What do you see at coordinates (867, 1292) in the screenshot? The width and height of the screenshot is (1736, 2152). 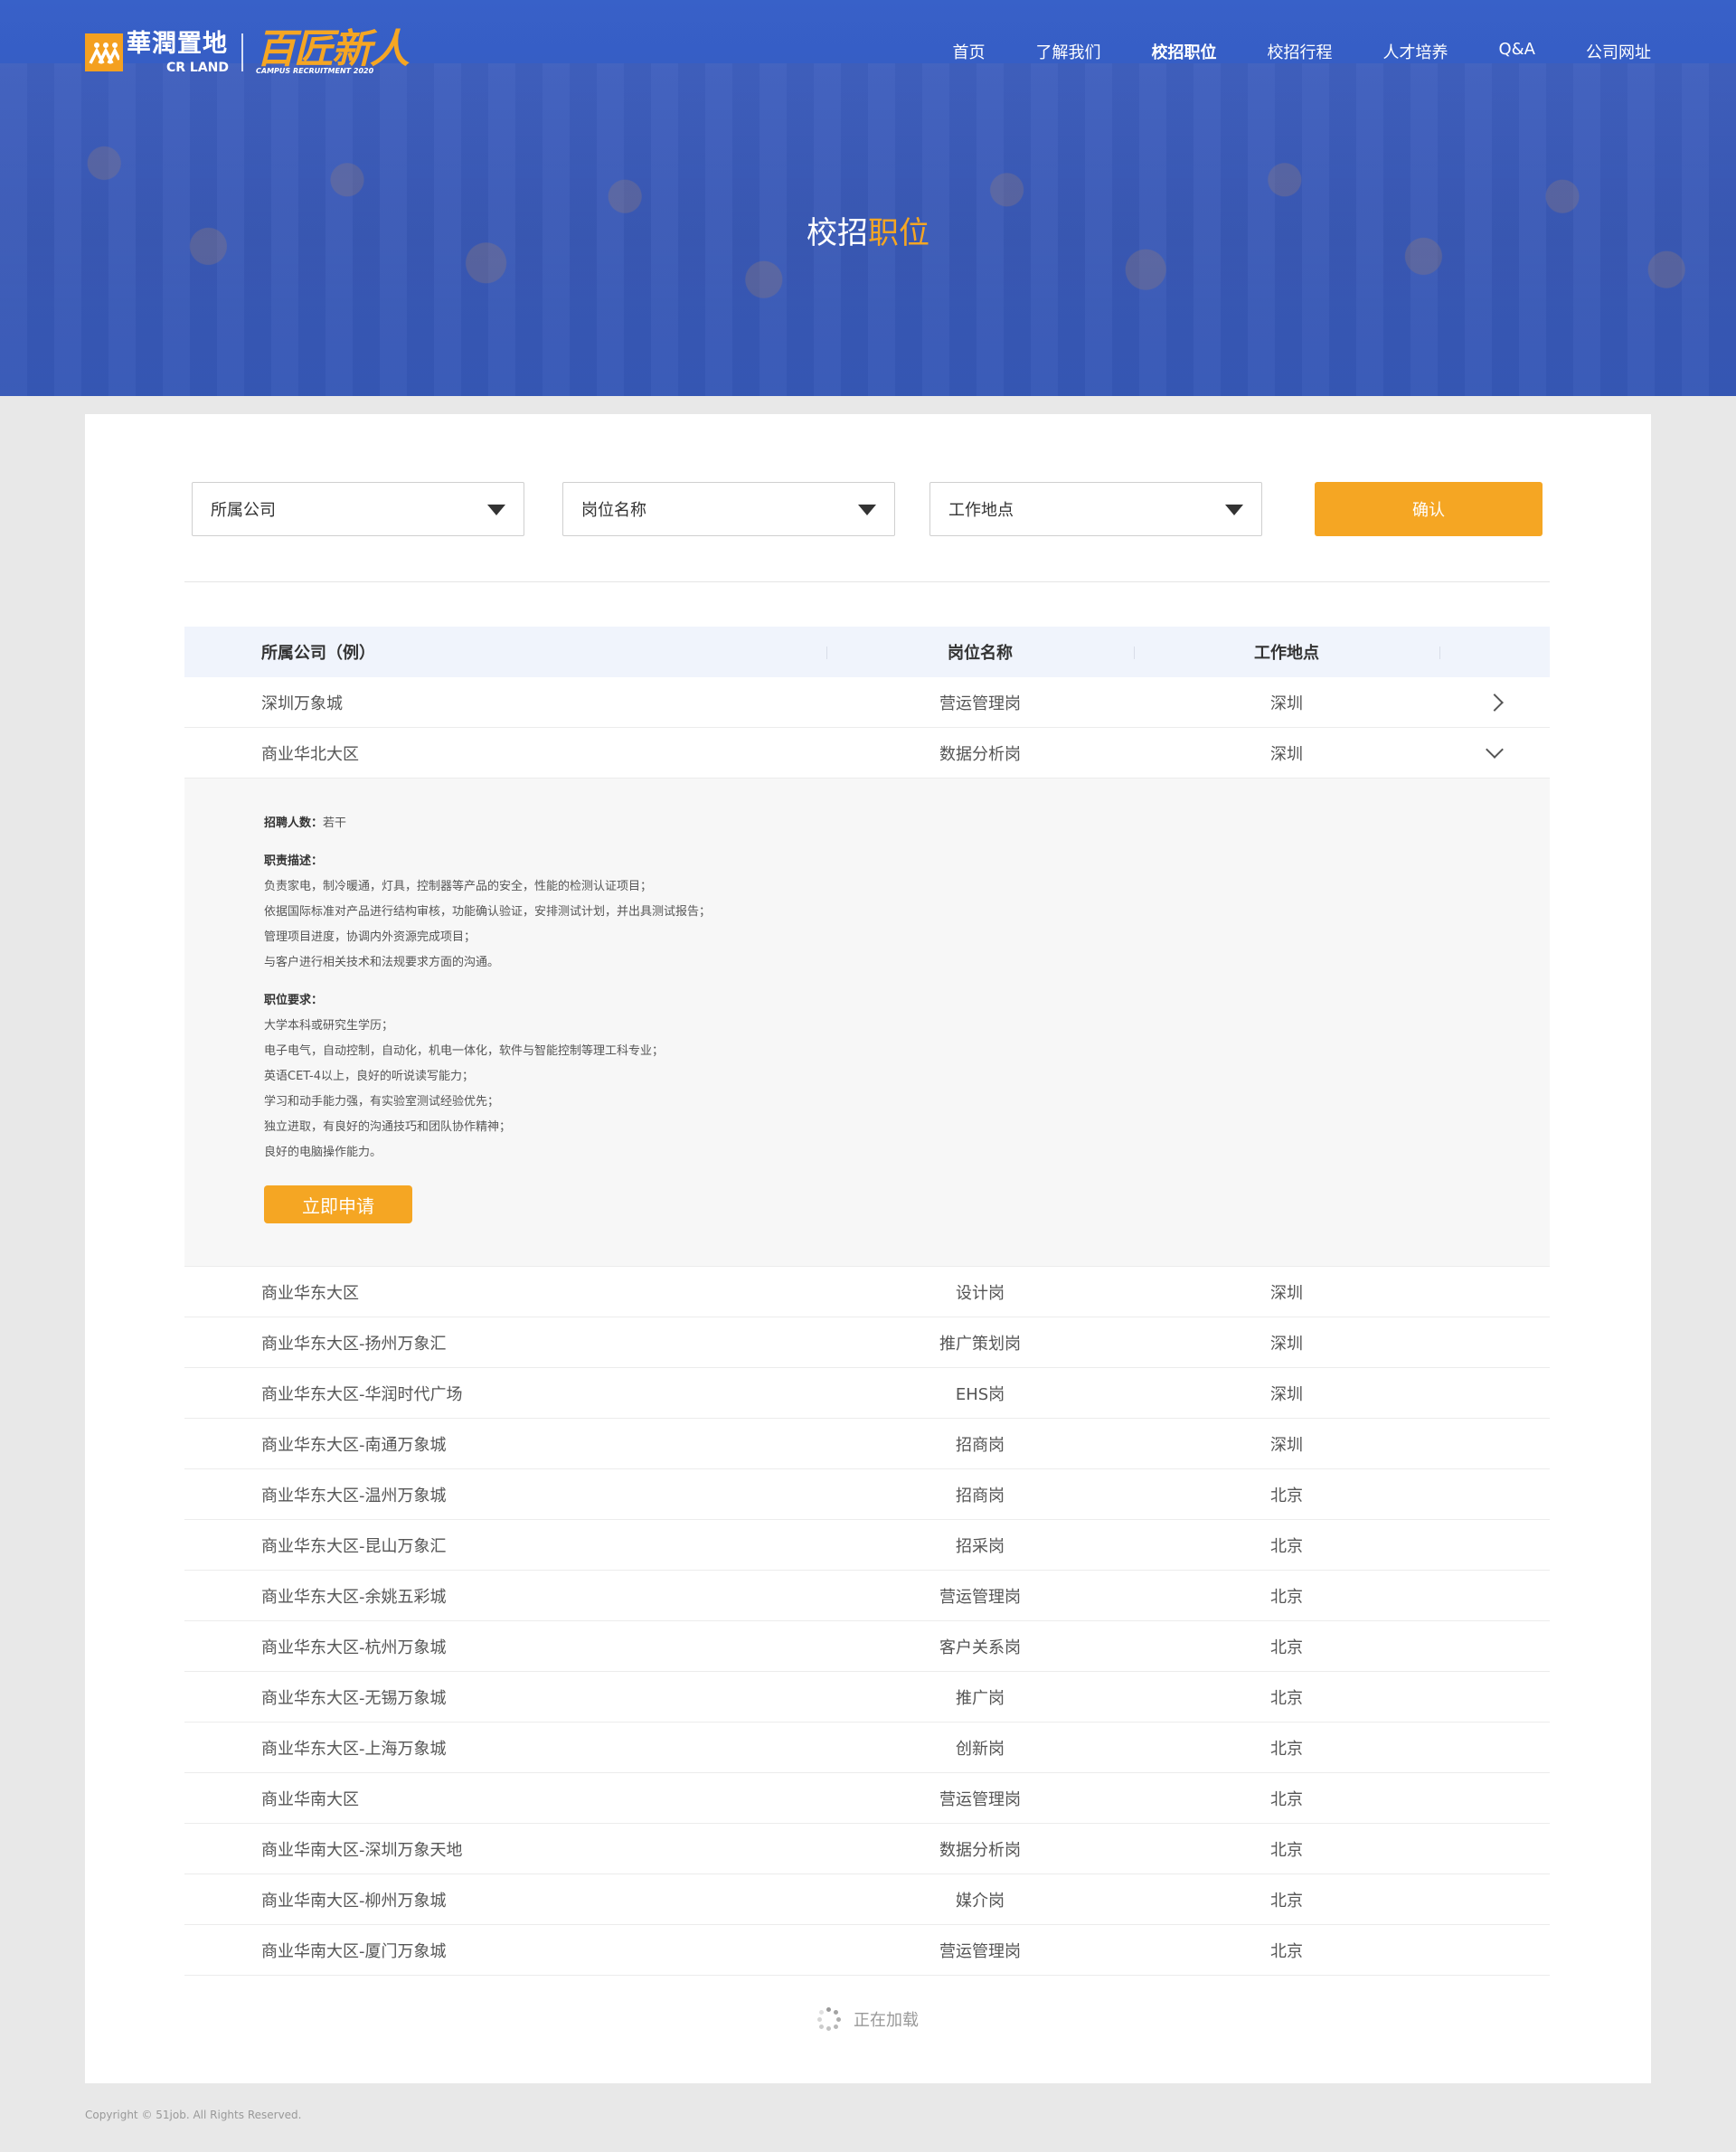 I see `table-row: 商业华东大区 设计岗 深圳` at bounding box center [867, 1292].